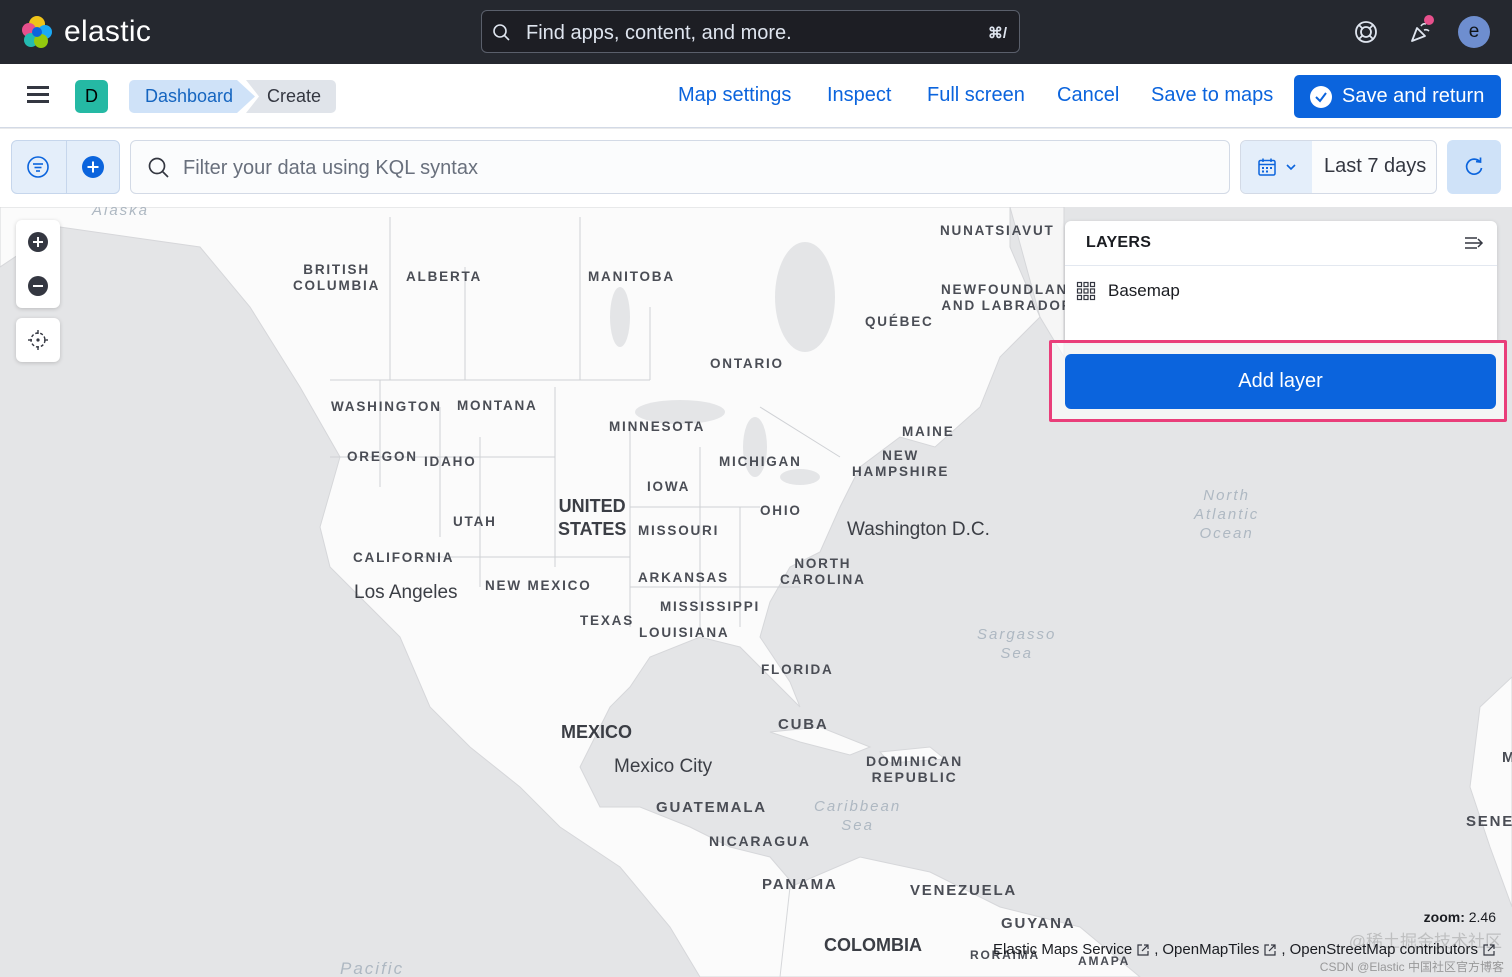  What do you see at coordinates (1420, 31) in the screenshot?
I see `news-button` at bounding box center [1420, 31].